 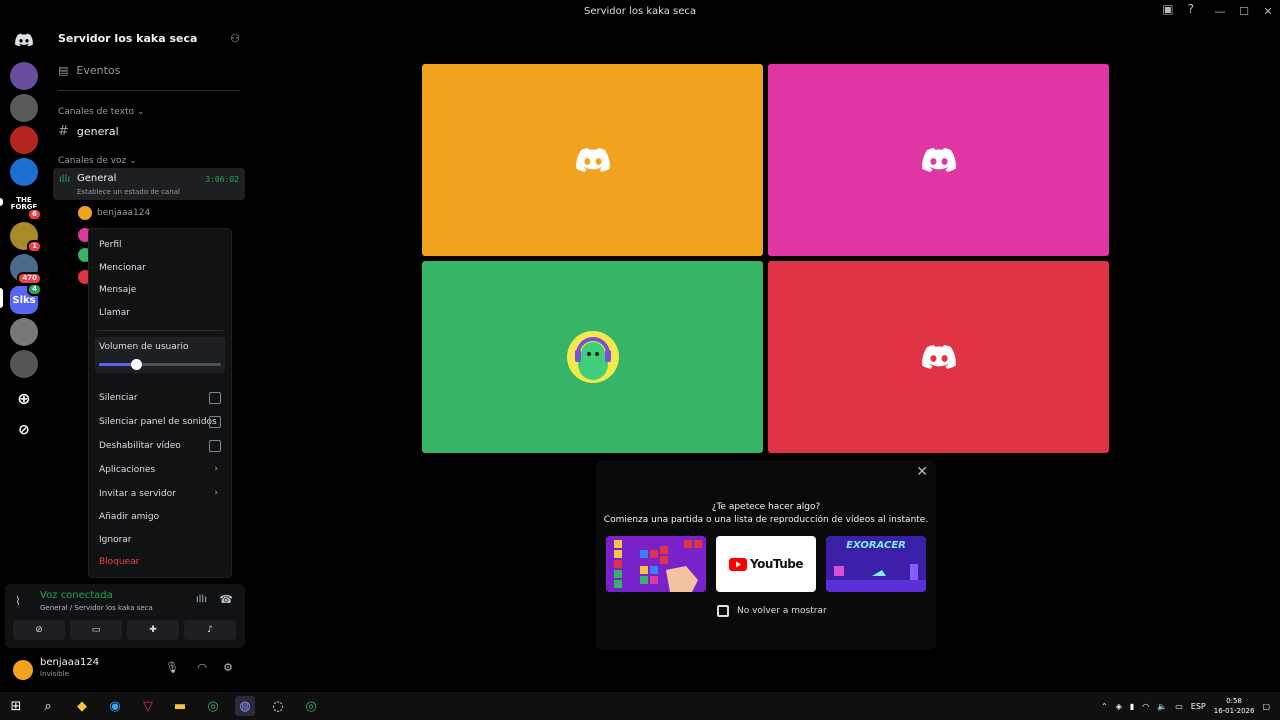 What do you see at coordinates (24, 40) in the screenshot?
I see `discord-home-icon` at bounding box center [24, 40].